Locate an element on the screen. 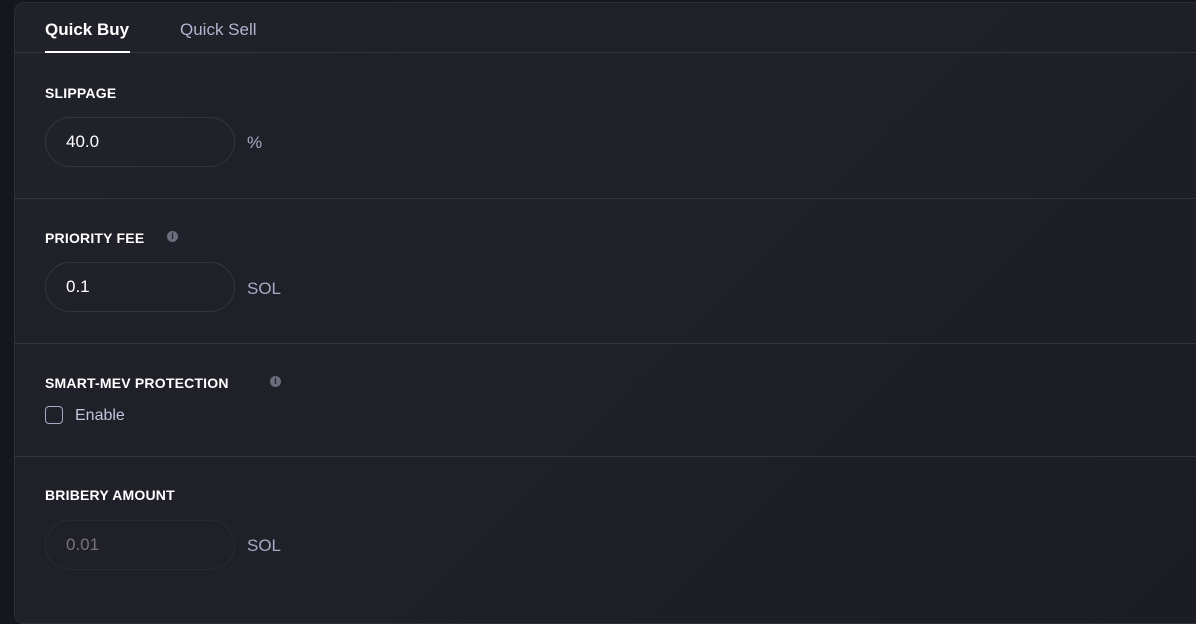 The image size is (1196, 624). mev-enable-checkbox is located at coordinates (54, 415).